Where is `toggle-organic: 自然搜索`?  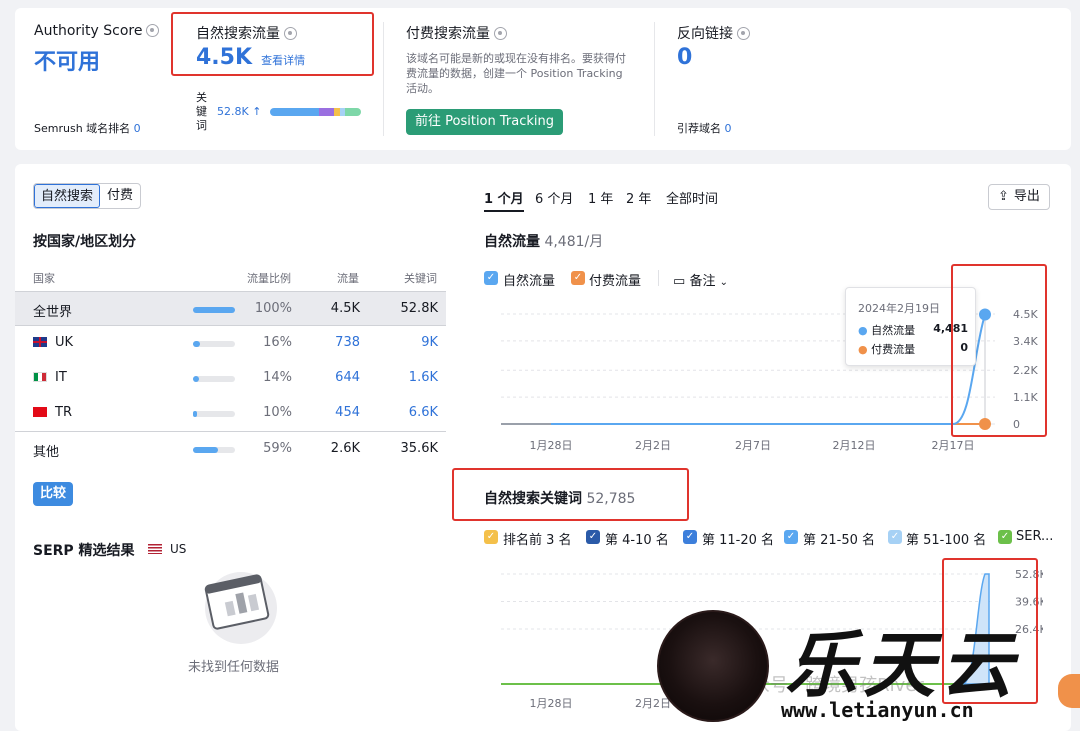 toggle-organic: 自然搜索 is located at coordinates (67, 196).